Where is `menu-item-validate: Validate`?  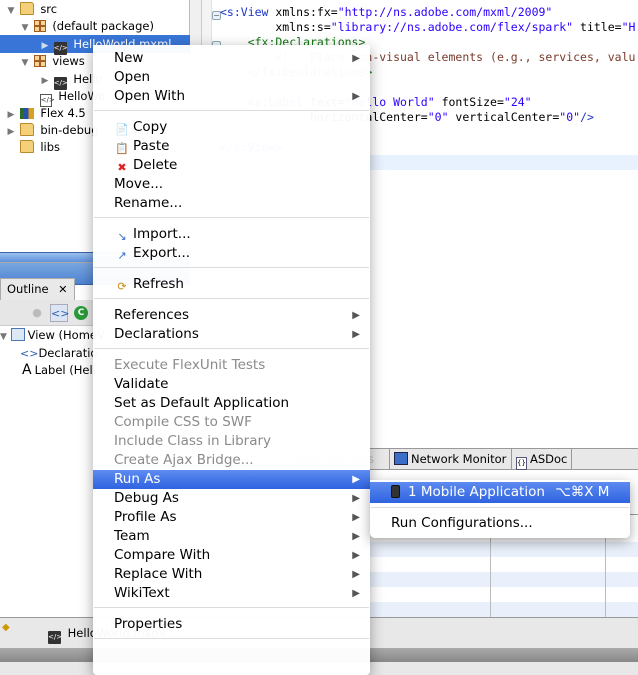
menu-item-validate: Validate is located at coordinates (231, 384).